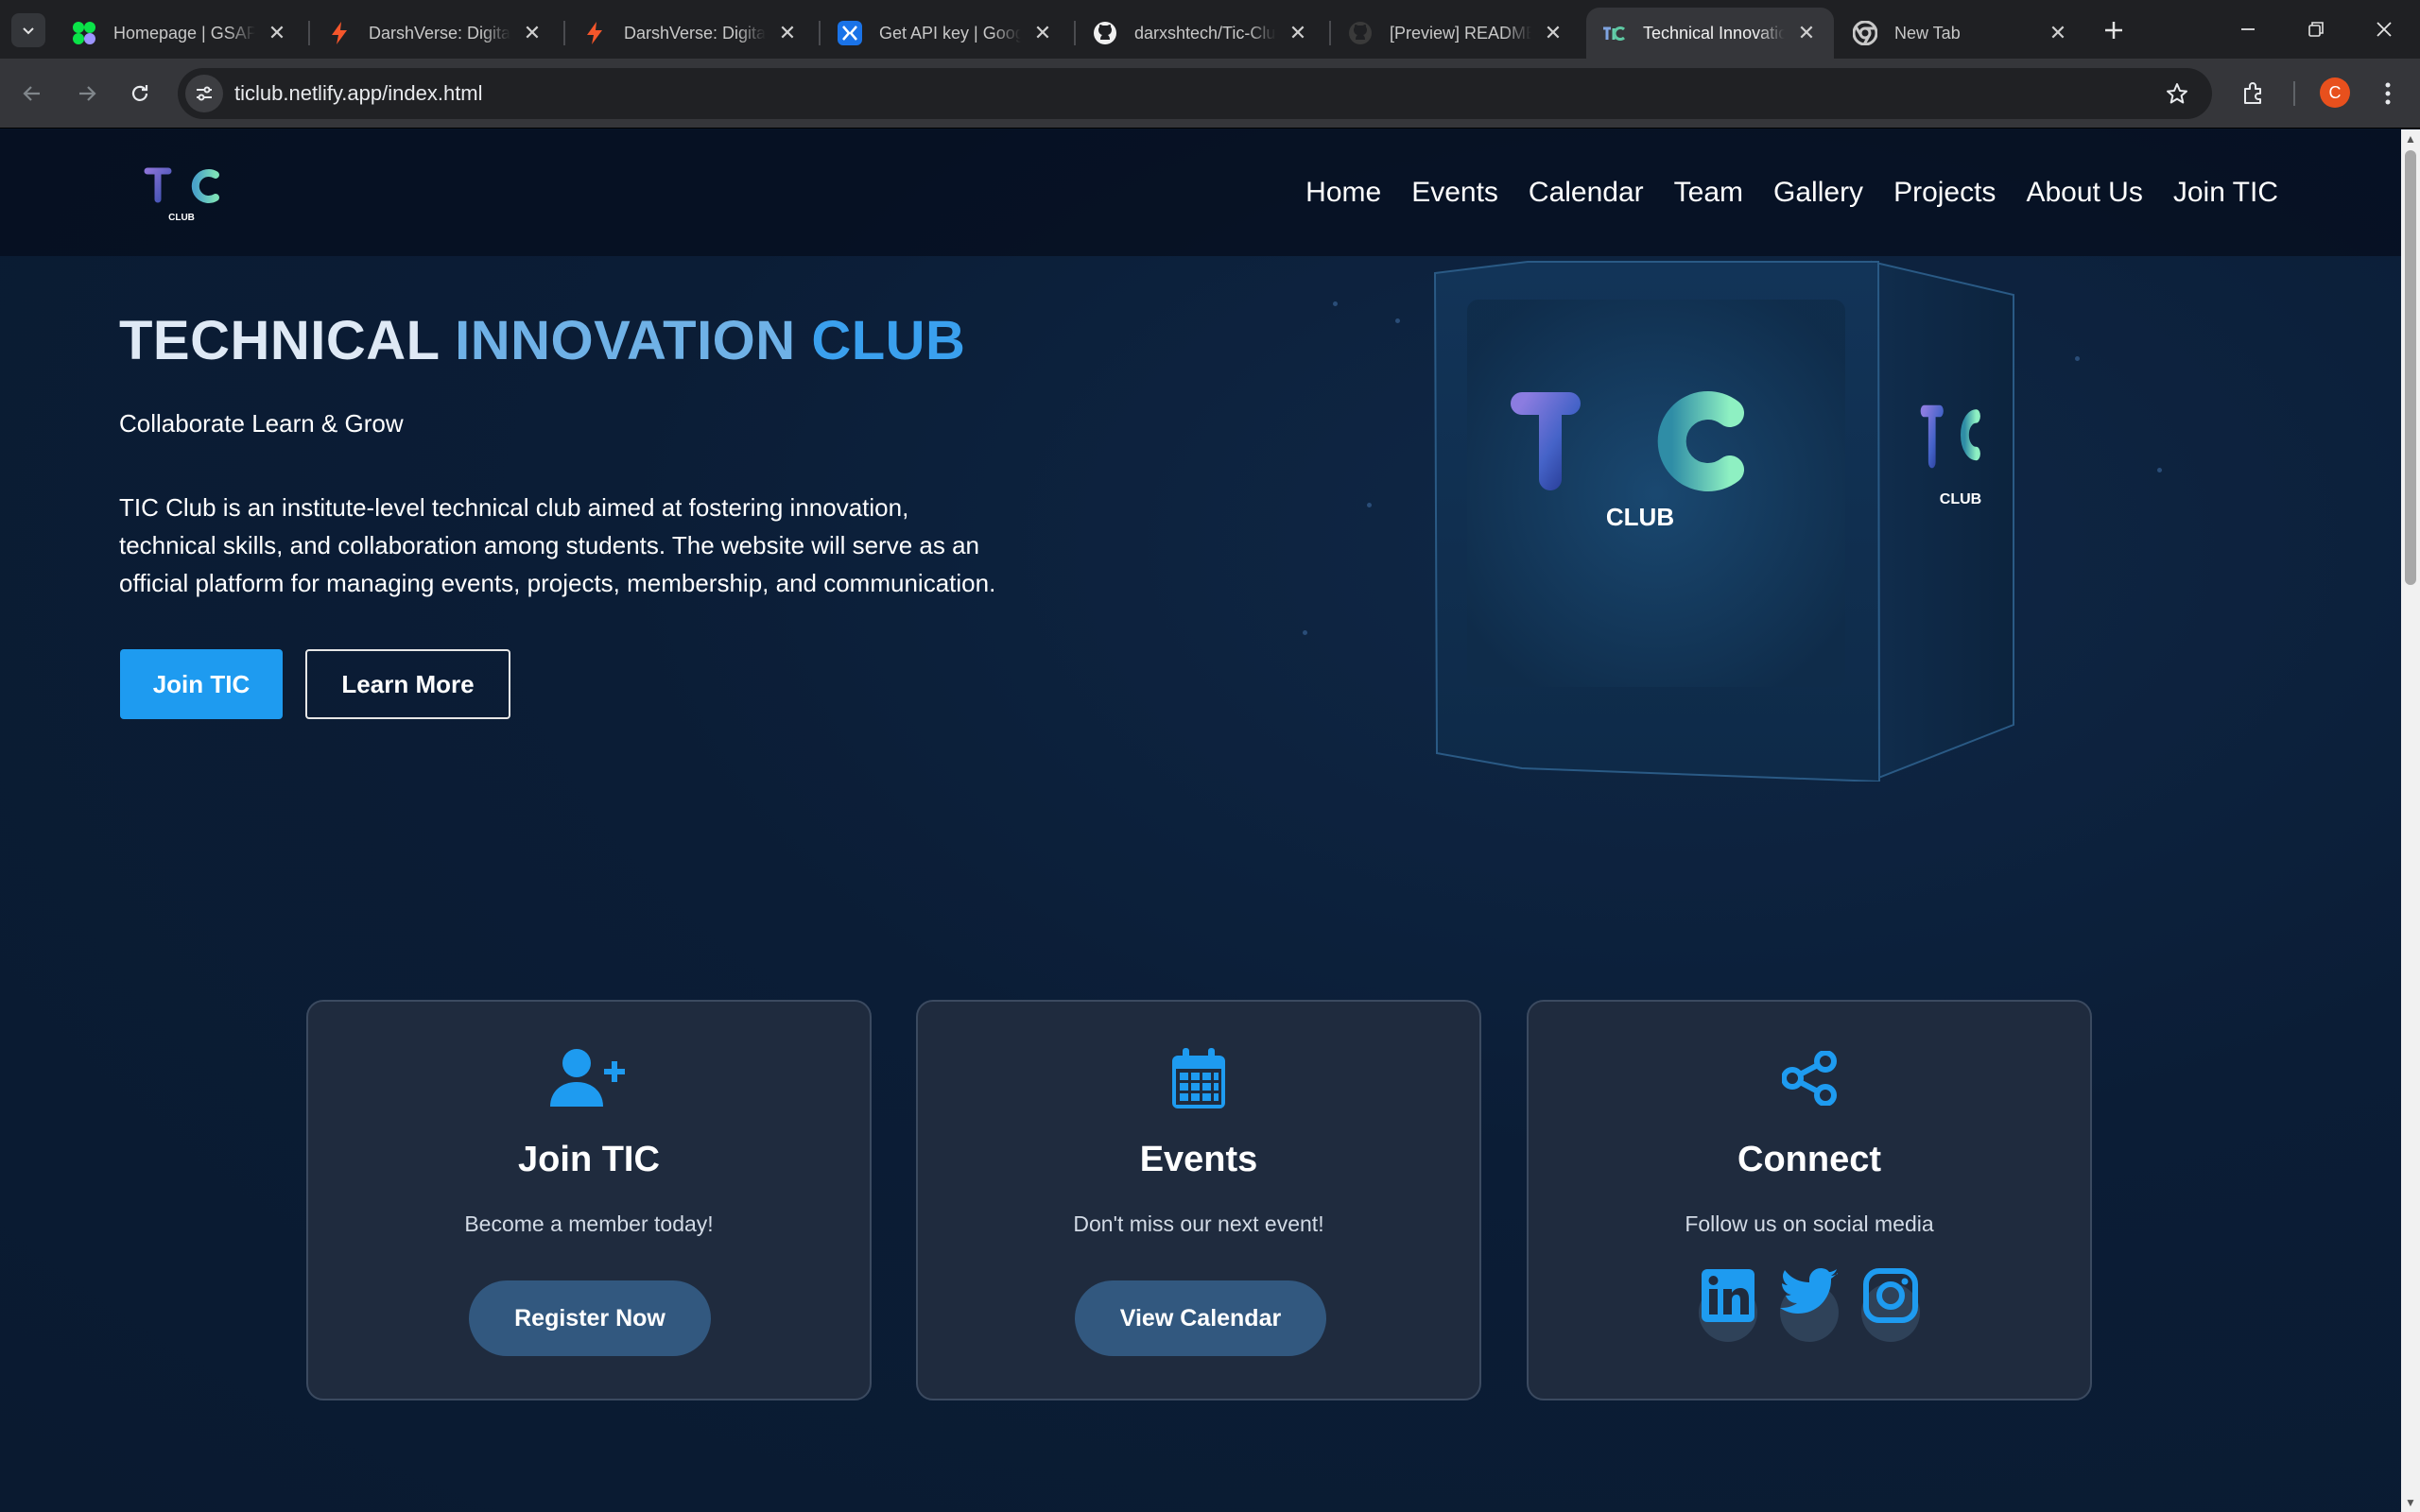 Image resolution: width=2420 pixels, height=1512 pixels. What do you see at coordinates (542, 340) in the screenshot?
I see `hero-title: TECHNICAL INNOVATION CLUB` at bounding box center [542, 340].